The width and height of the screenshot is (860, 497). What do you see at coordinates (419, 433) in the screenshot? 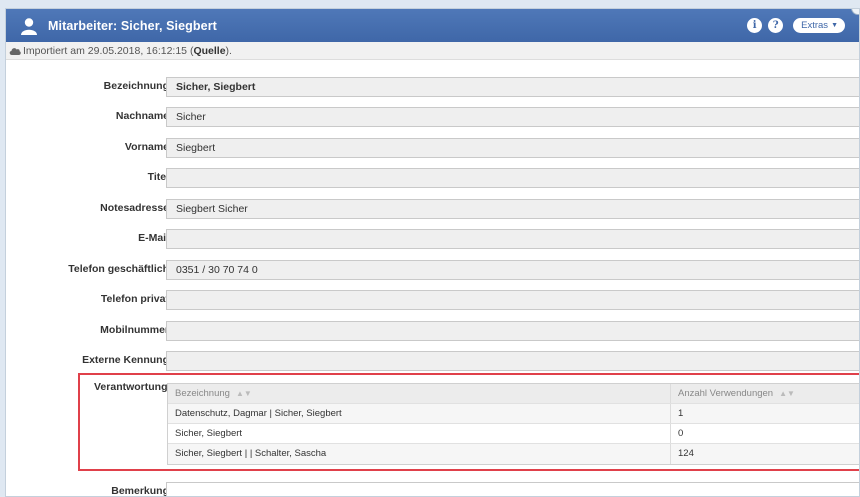
I see `cell-bezeichnung: Sicher, Siegbert` at bounding box center [419, 433].